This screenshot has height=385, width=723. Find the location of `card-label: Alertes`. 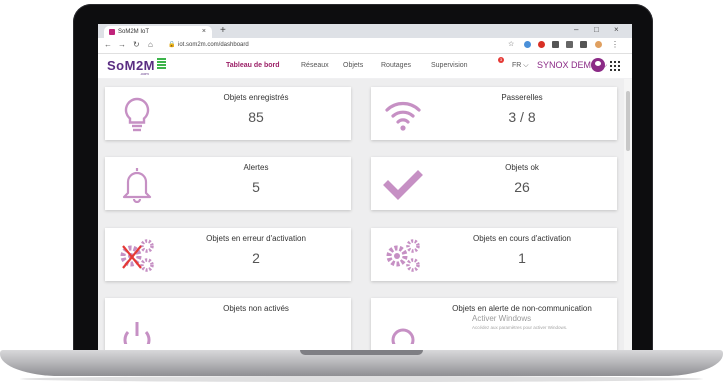

card-label: Alertes is located at coordinates (256, 167).